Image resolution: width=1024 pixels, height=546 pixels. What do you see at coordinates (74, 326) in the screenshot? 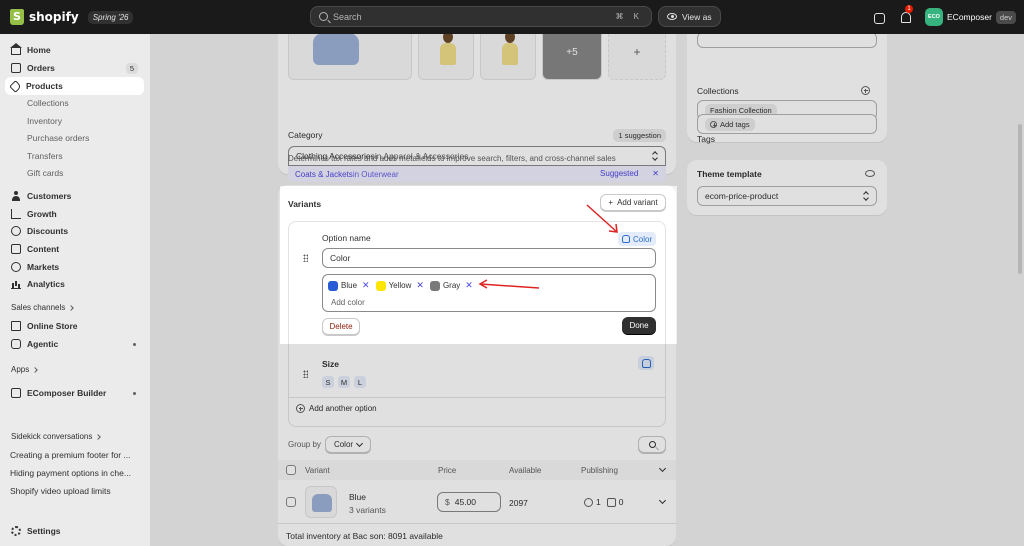
I see `sidebar-item-online-store: Online Store` at bounding box center [74, 326].